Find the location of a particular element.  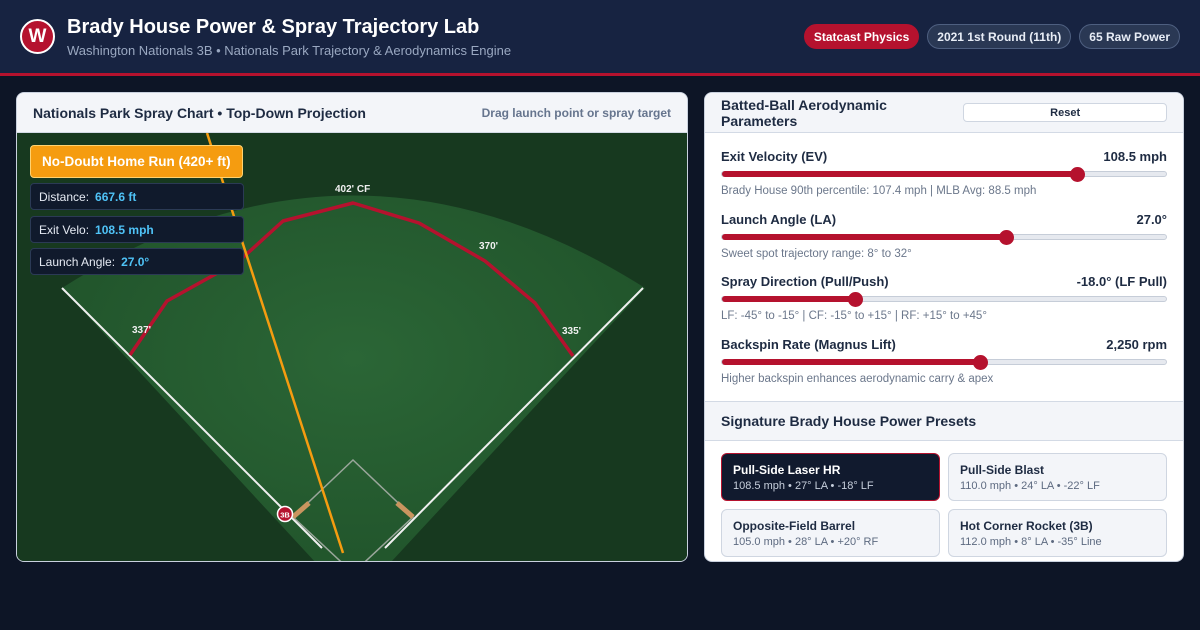

stat-launch-angle-label: Launch Angle: is located at coordinates (77, 261).